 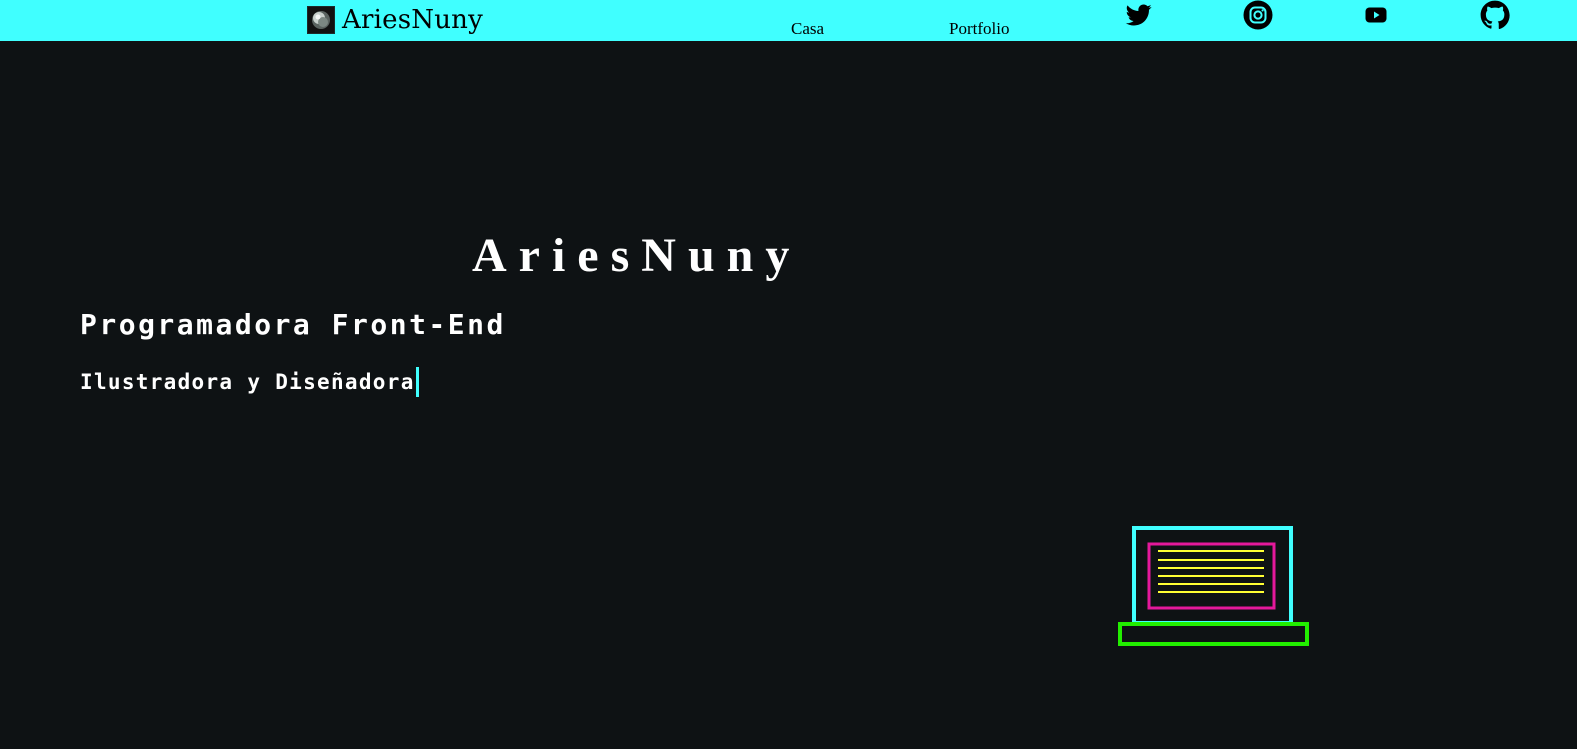 What do you see at coordinates (637, 255) in the screenshot?
I see `hero-title: AriesNuny` at bounding box center [637, 255].